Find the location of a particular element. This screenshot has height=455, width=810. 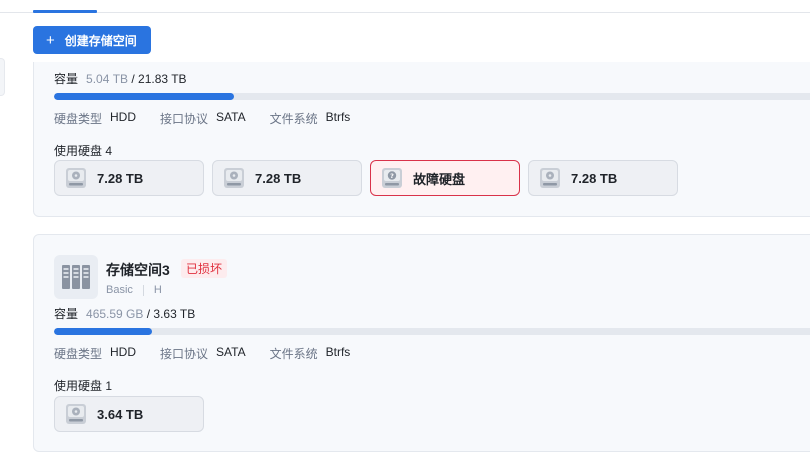

divider is located at coordinates (143, 290).